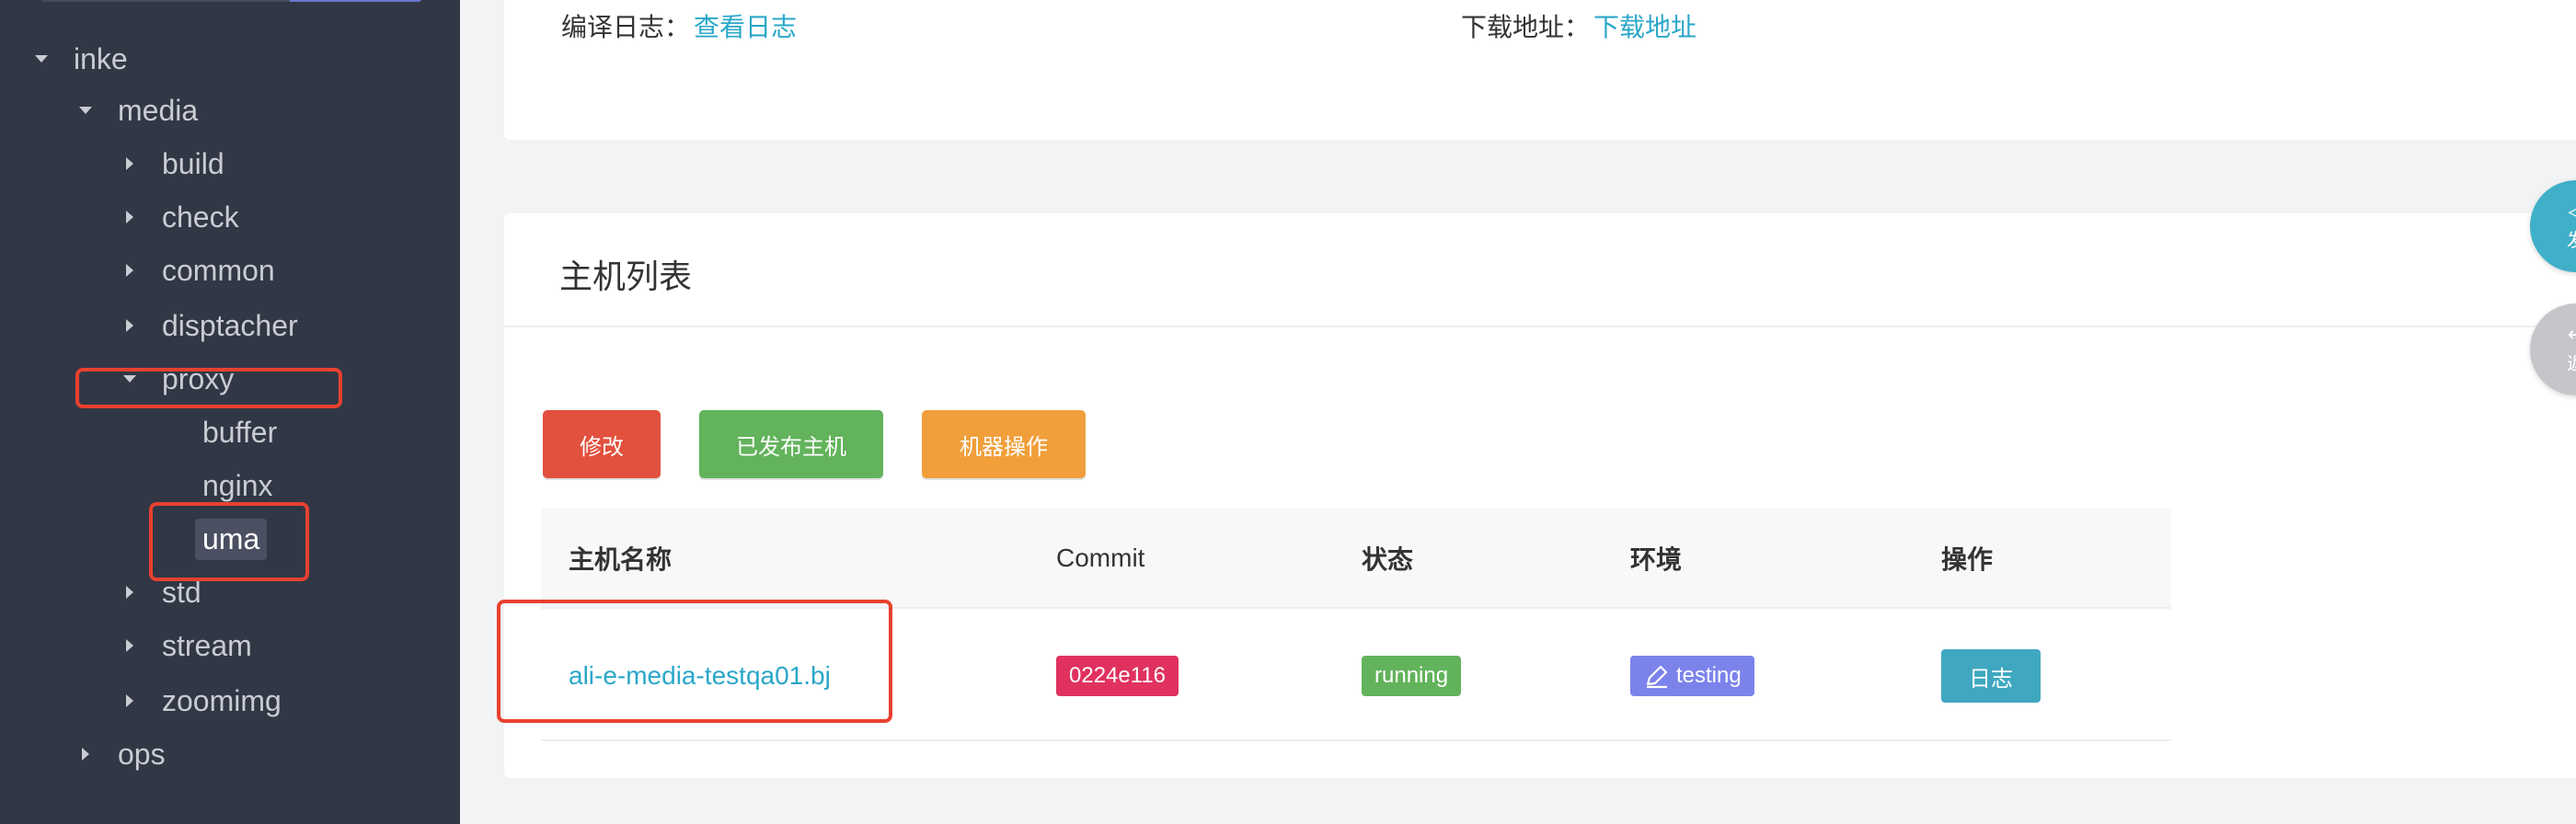 This screenshot has width=2576, height=824. I want to click on download-link: 下载地址, so click(1644, 27).